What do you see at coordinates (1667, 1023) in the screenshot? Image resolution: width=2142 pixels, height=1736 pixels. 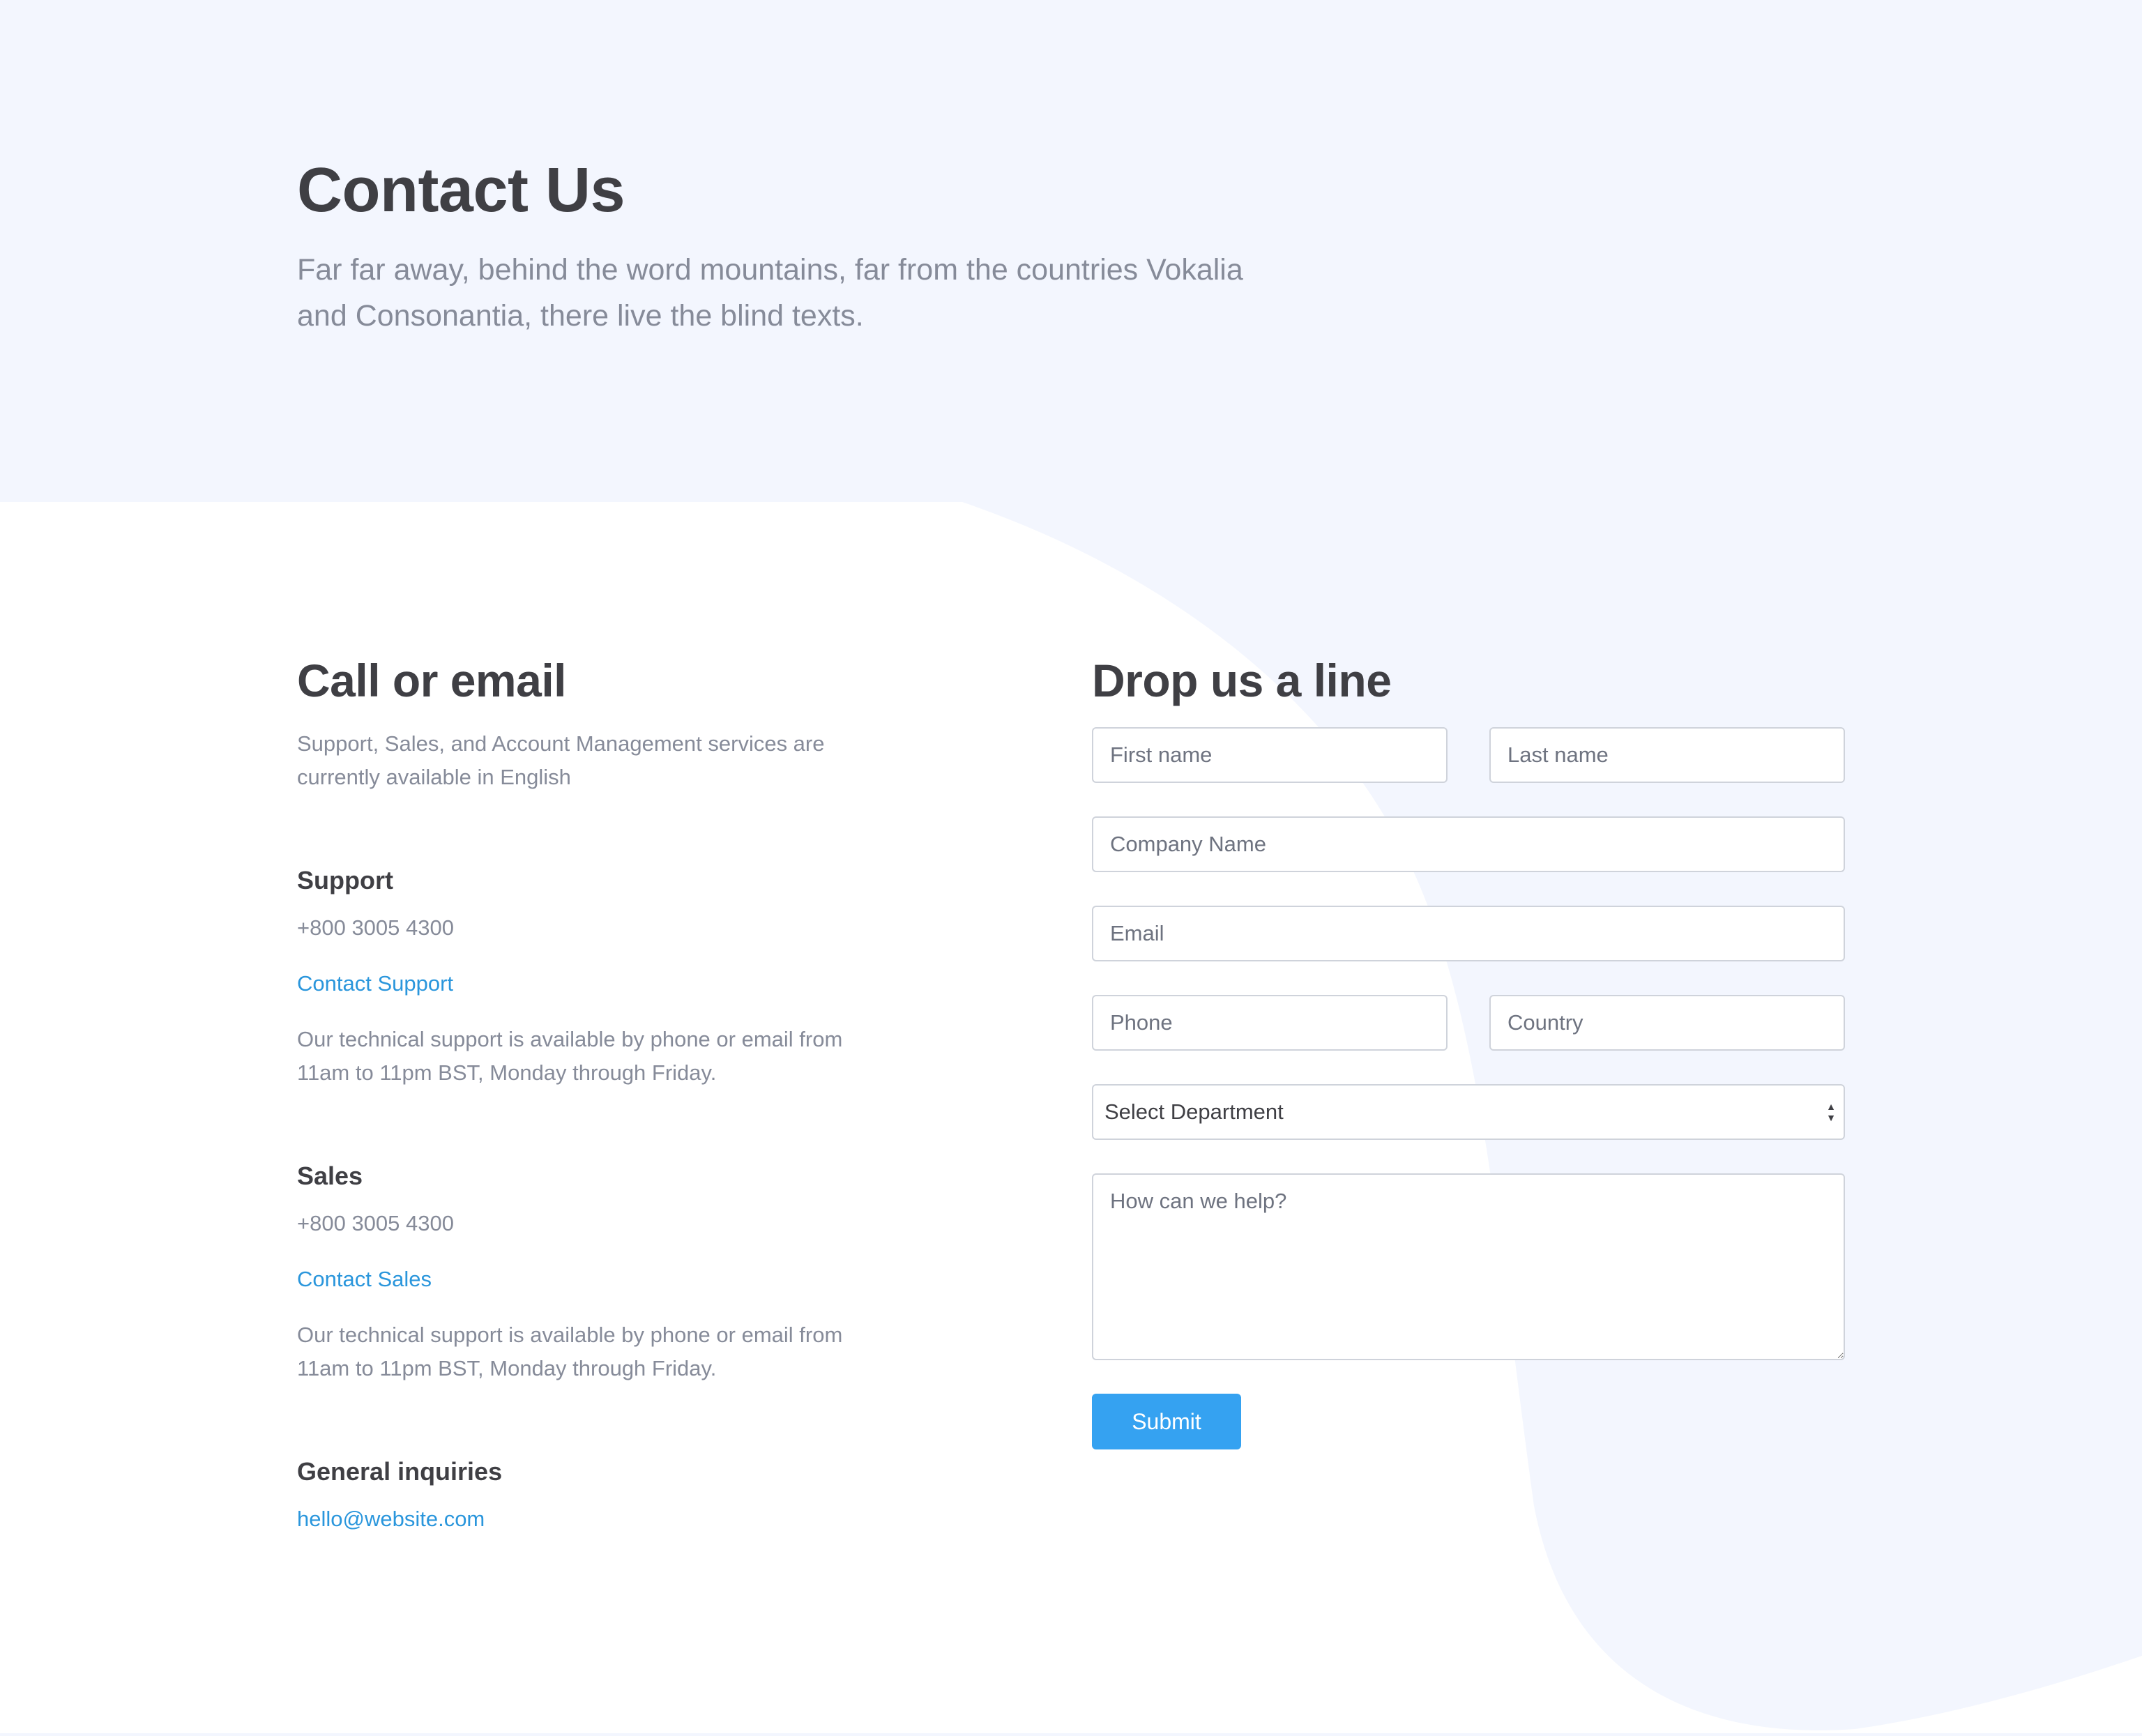 I see `country-input` at bounding box center [1667, 1023].